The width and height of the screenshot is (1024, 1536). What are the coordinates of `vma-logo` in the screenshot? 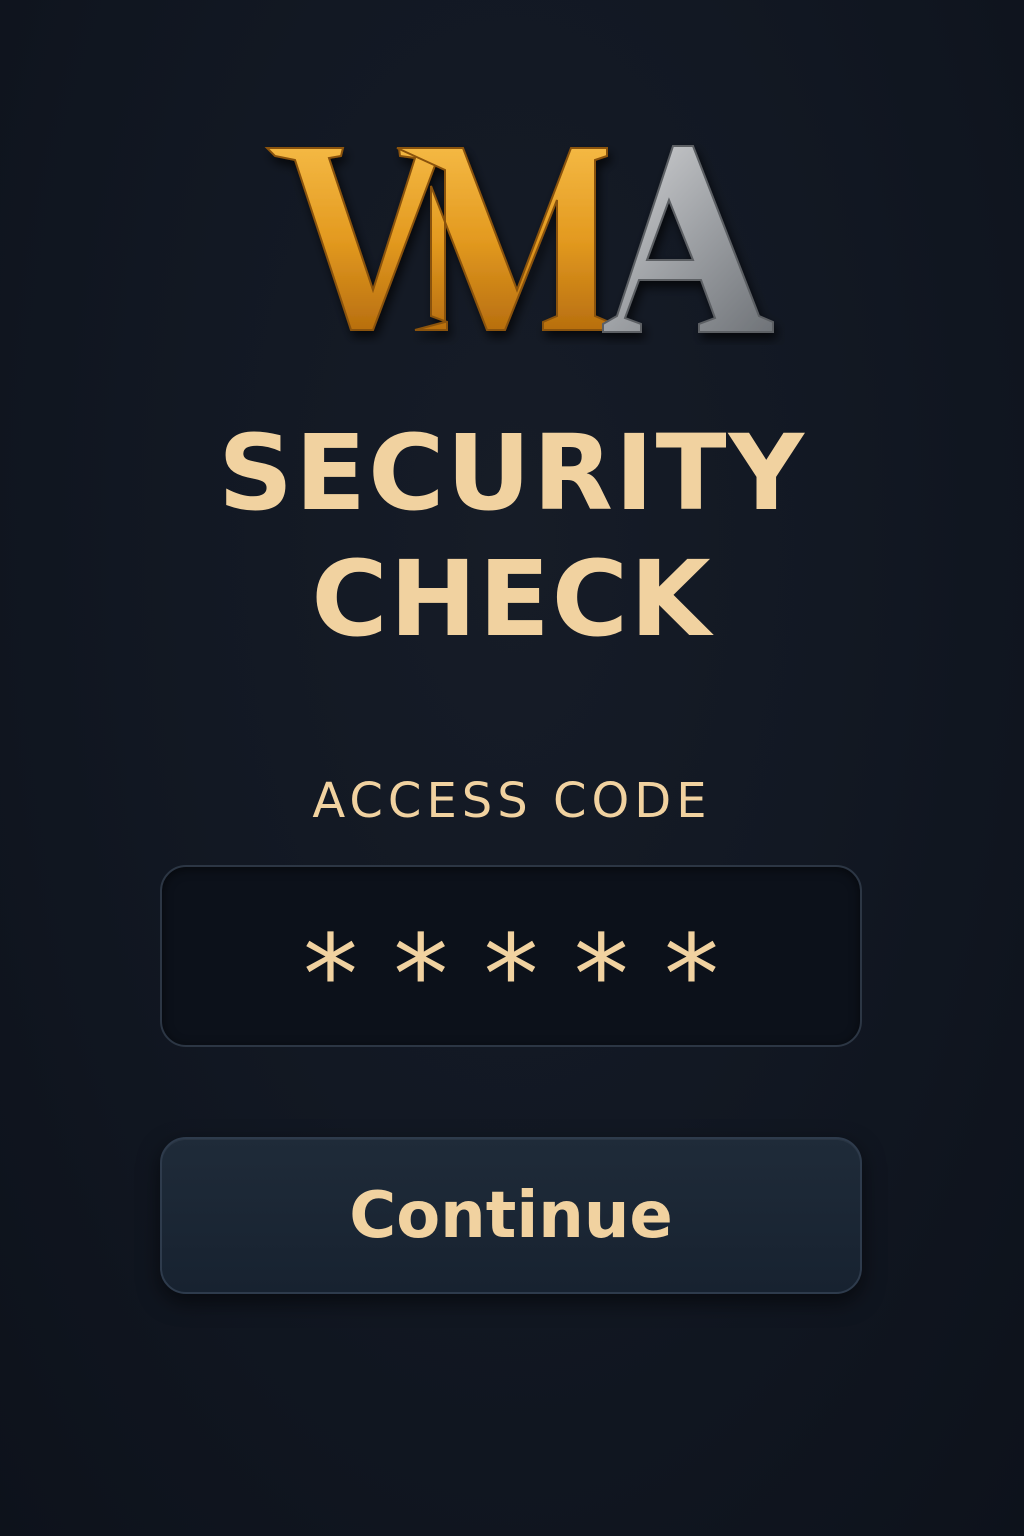 It's located at (520, 242).